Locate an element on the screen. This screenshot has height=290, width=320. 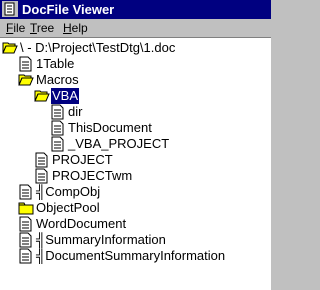
tree-node-label: ╣SummaryInformation is located at coordinates (101, 239).